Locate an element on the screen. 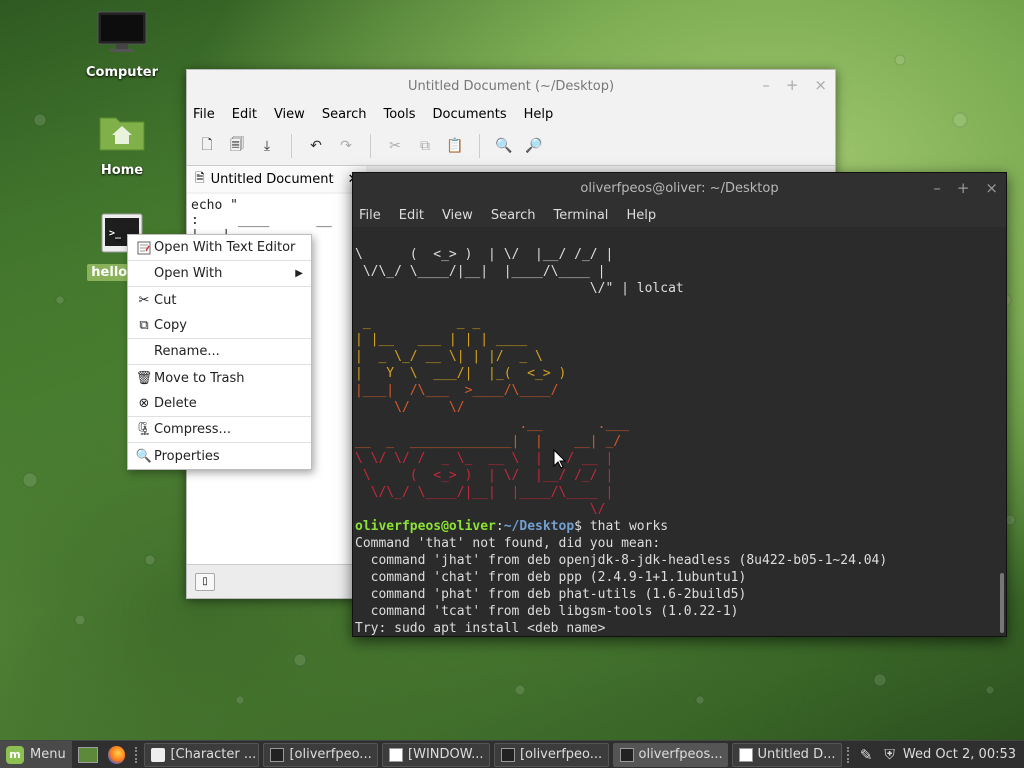  scrollbar is located at coordinates (1002, 603).